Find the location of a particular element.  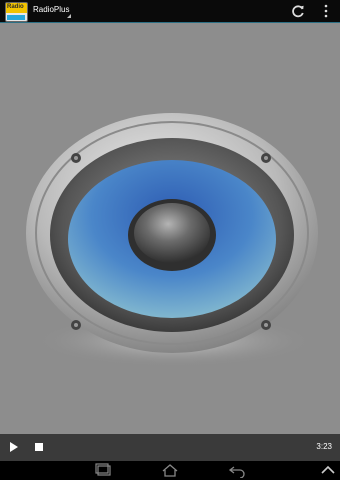

back-icon is located at coordinates (237, 470).